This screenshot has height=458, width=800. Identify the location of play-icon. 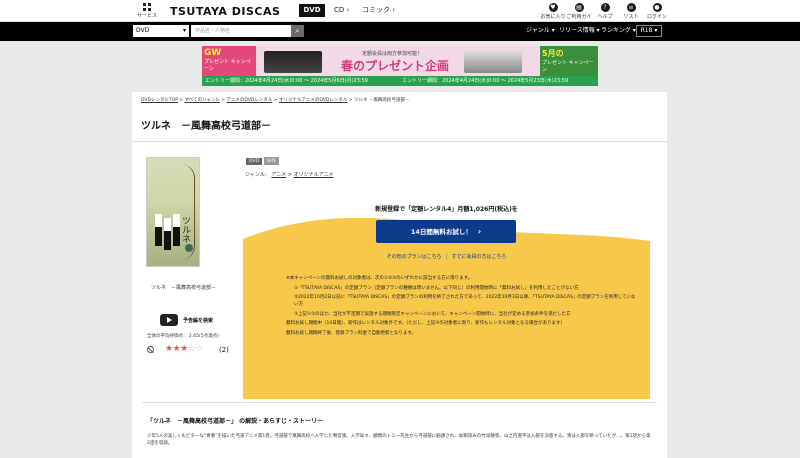
(169, 320).